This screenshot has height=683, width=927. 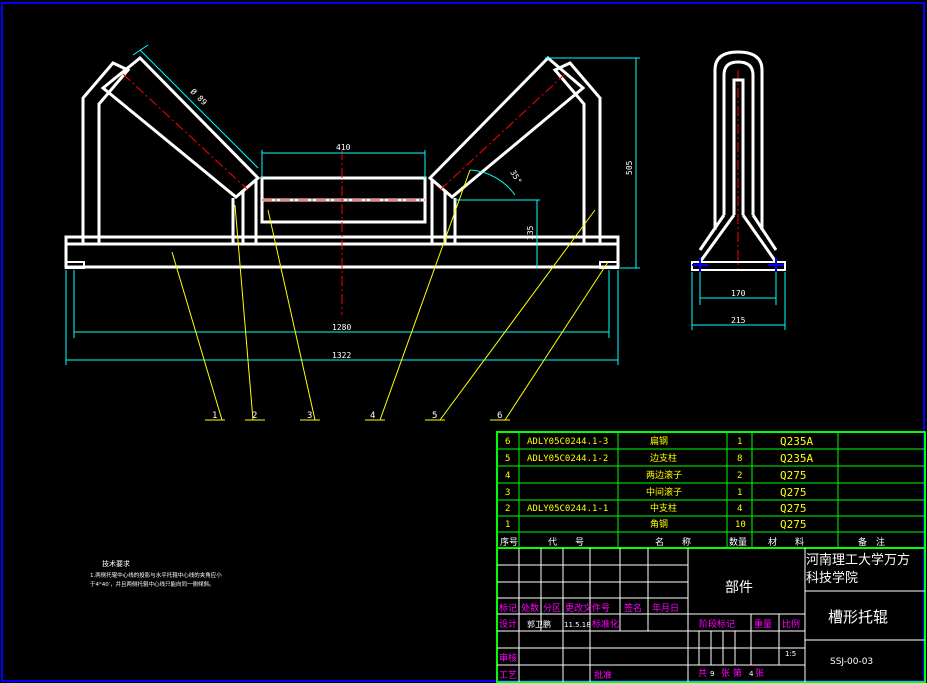 What do you see at coordinates (507, 476) in the screenshot?
I see `part-row-no: 4` at bounding box center [507, 476].